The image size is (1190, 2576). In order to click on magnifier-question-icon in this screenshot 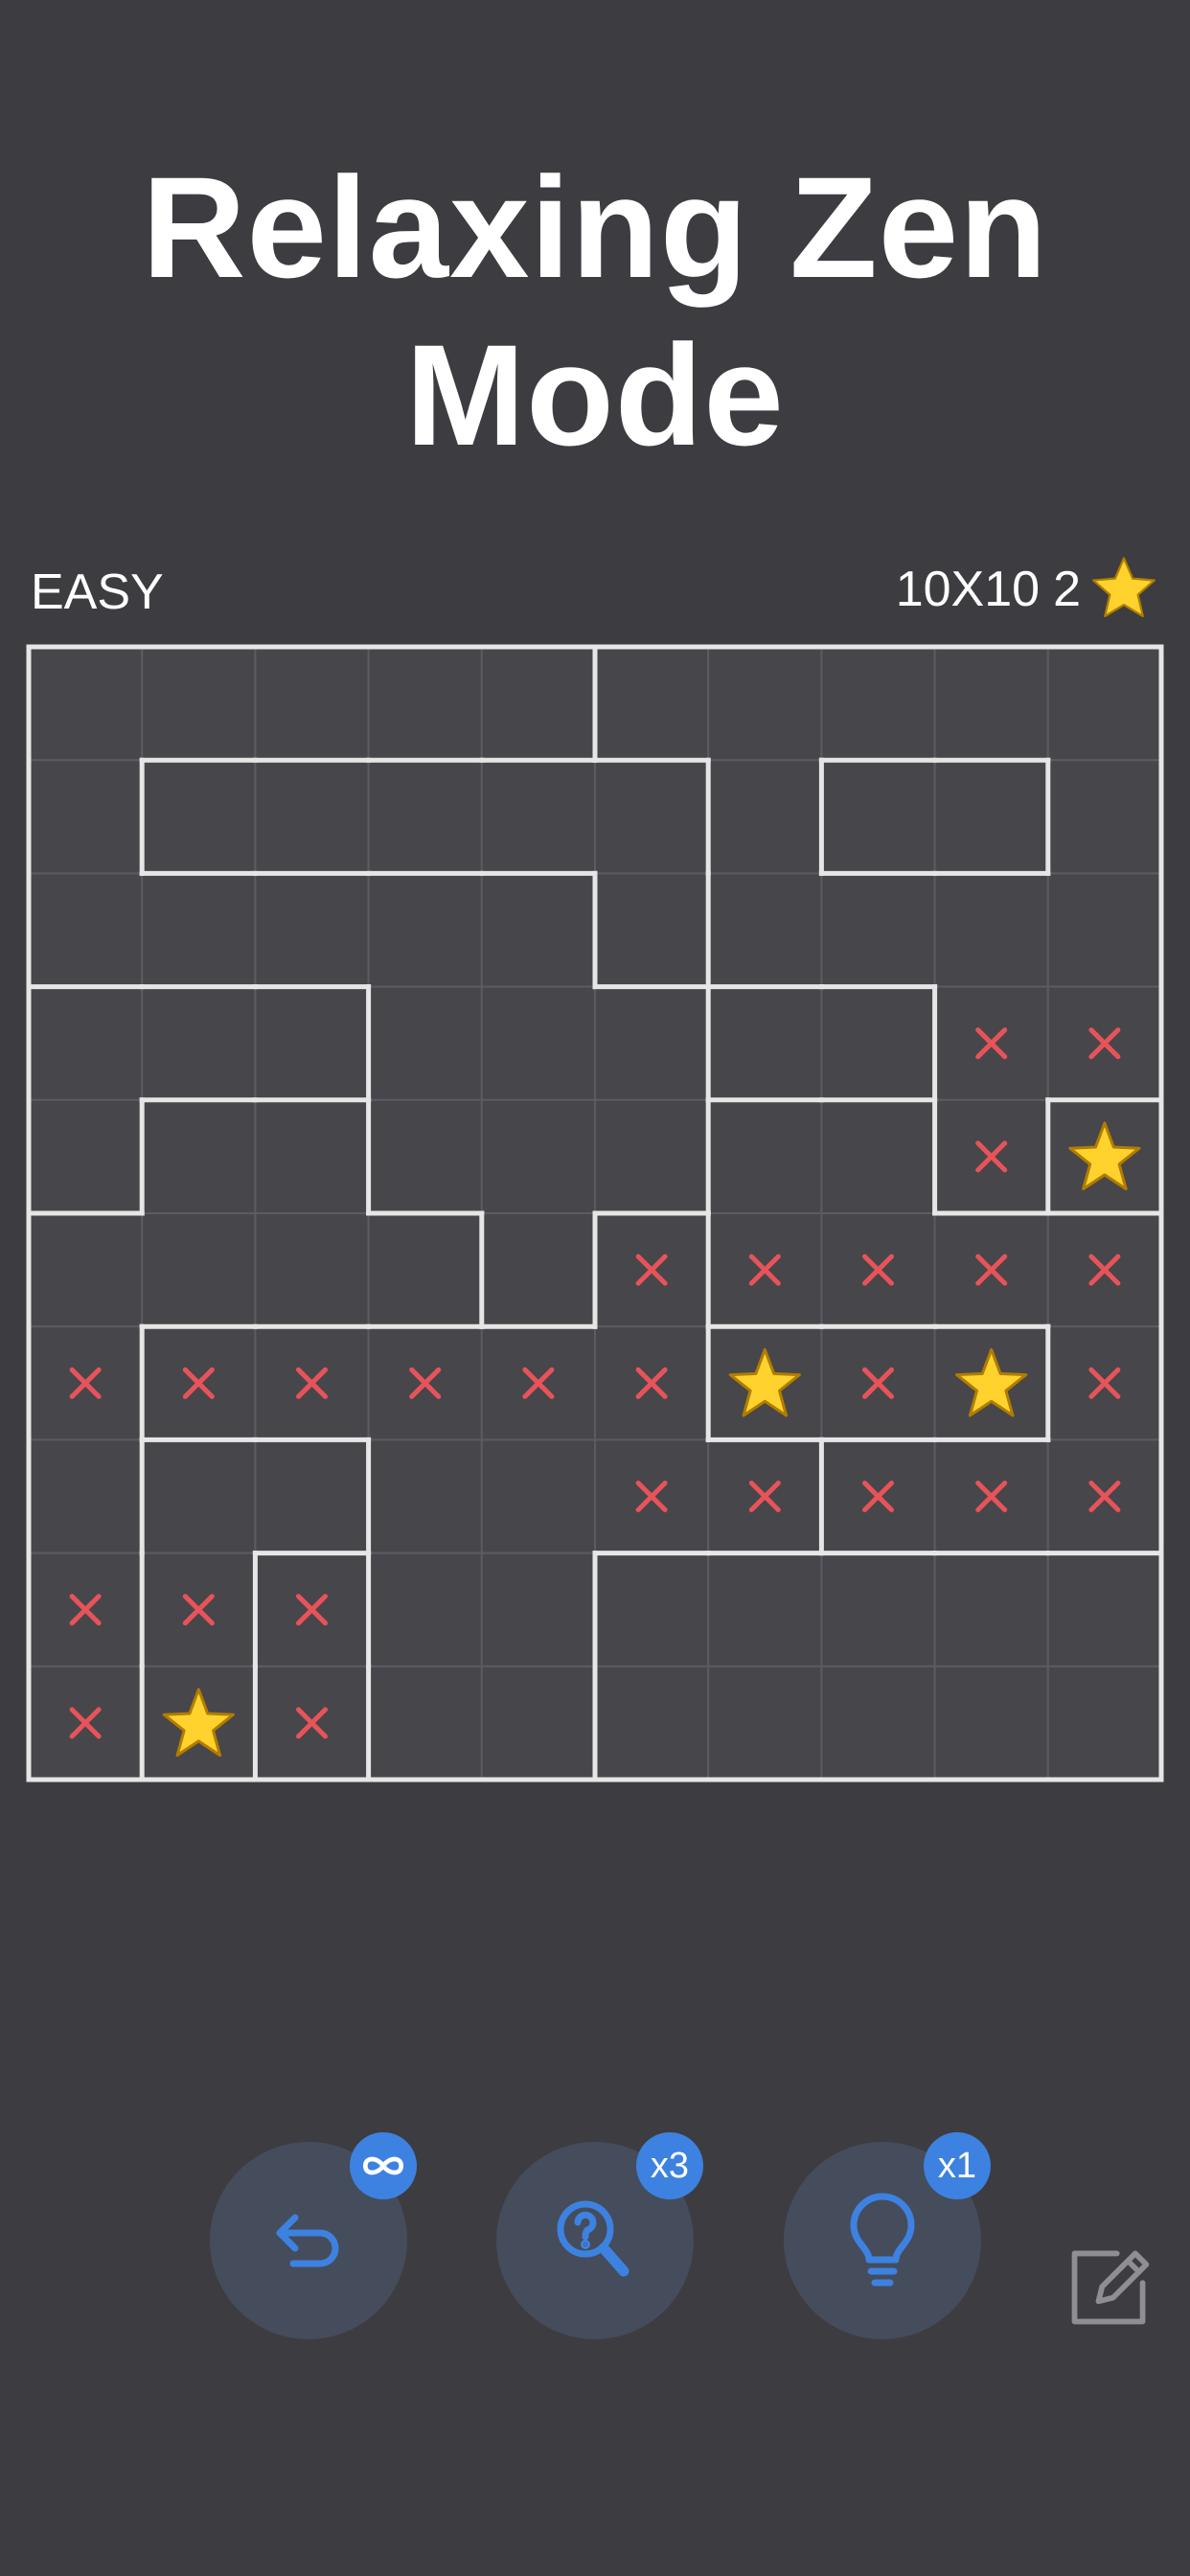, I will do `click(593, 2238)`.